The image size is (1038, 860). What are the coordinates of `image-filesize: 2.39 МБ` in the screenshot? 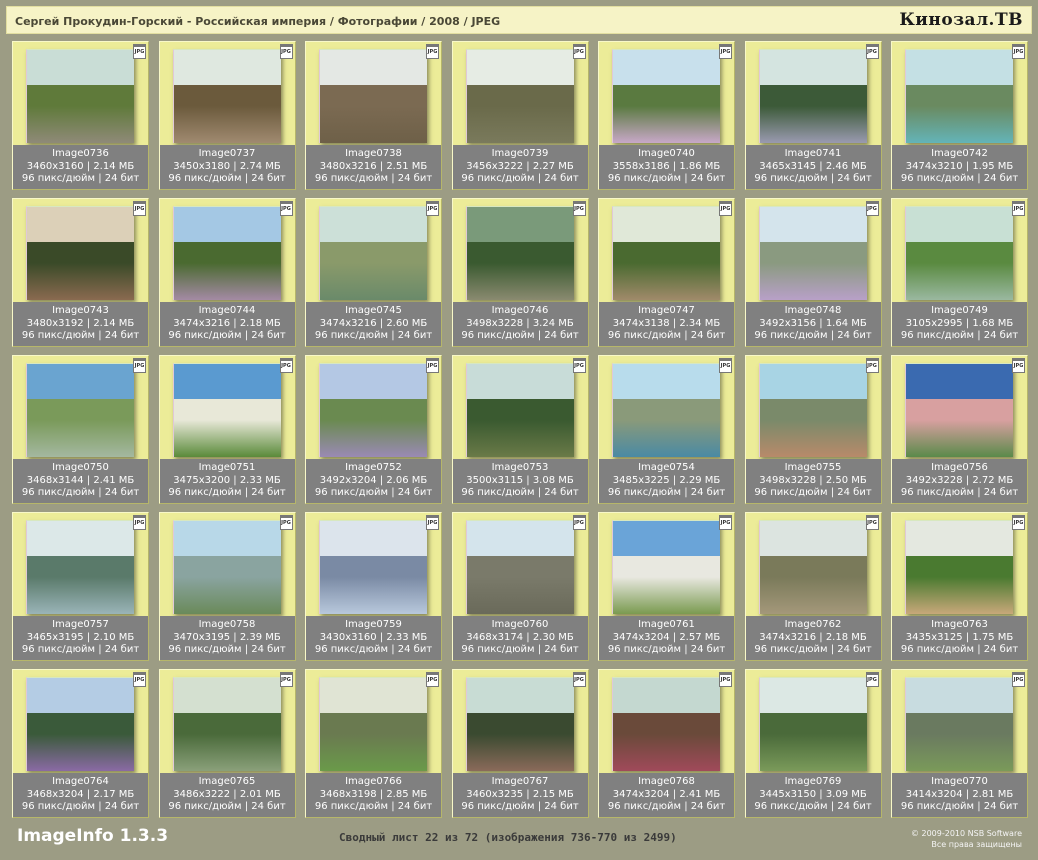 It's located at (260, 637).